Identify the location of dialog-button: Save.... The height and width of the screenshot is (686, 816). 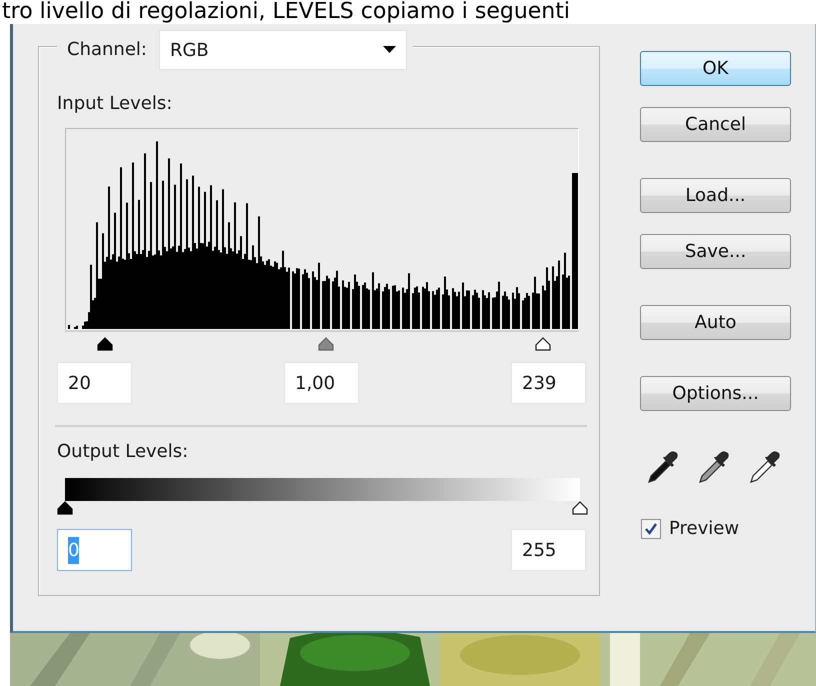
(715, 251).